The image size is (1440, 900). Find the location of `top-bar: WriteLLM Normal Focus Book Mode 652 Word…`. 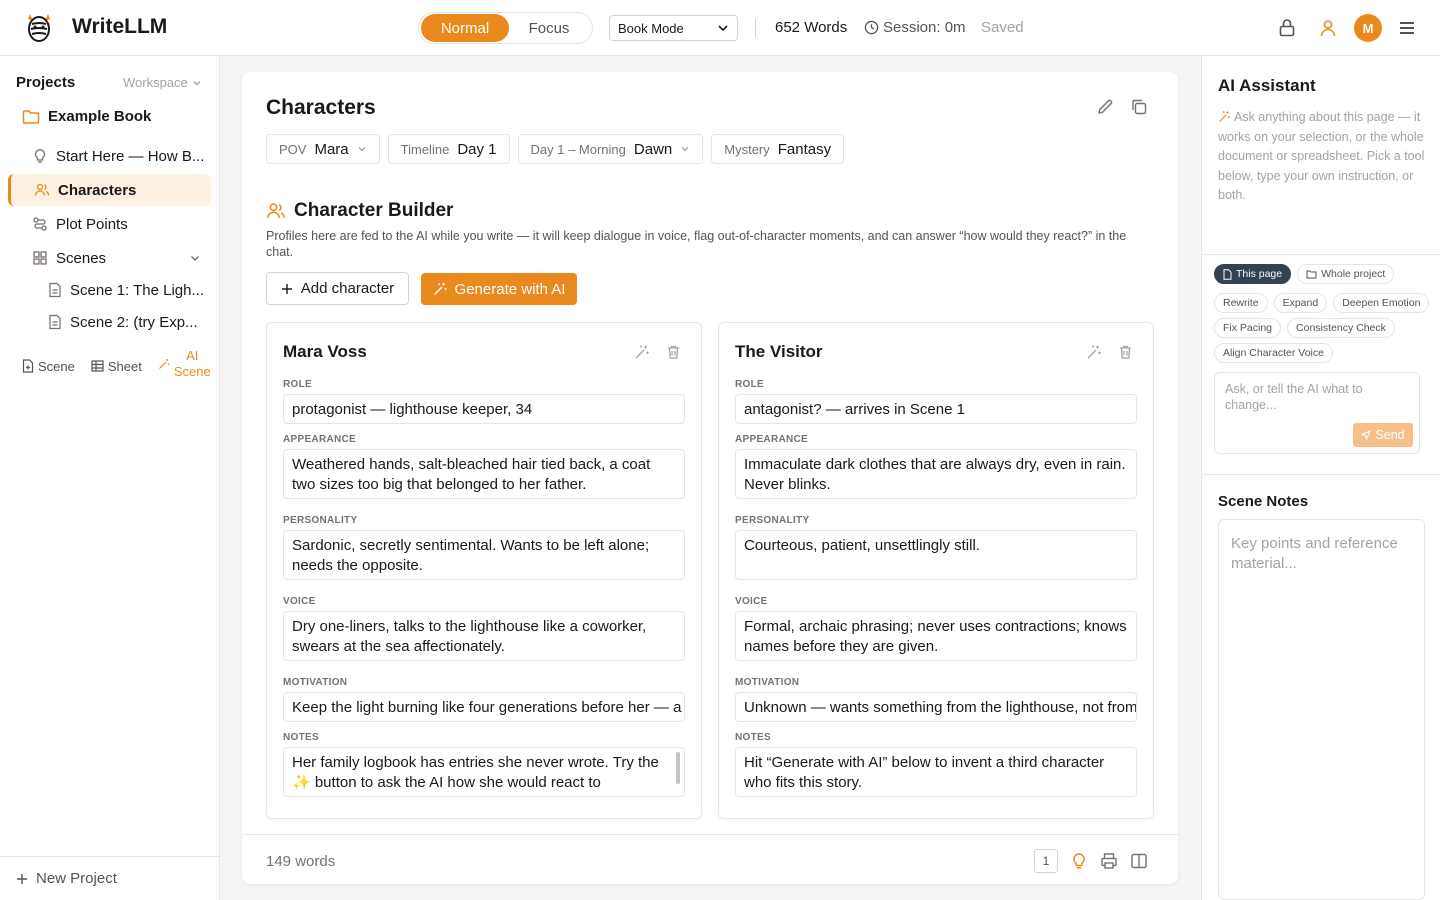

top-bar: WriteLLM Normal Focus Book Mode 652 Word… is located at coordinates (720, 28).